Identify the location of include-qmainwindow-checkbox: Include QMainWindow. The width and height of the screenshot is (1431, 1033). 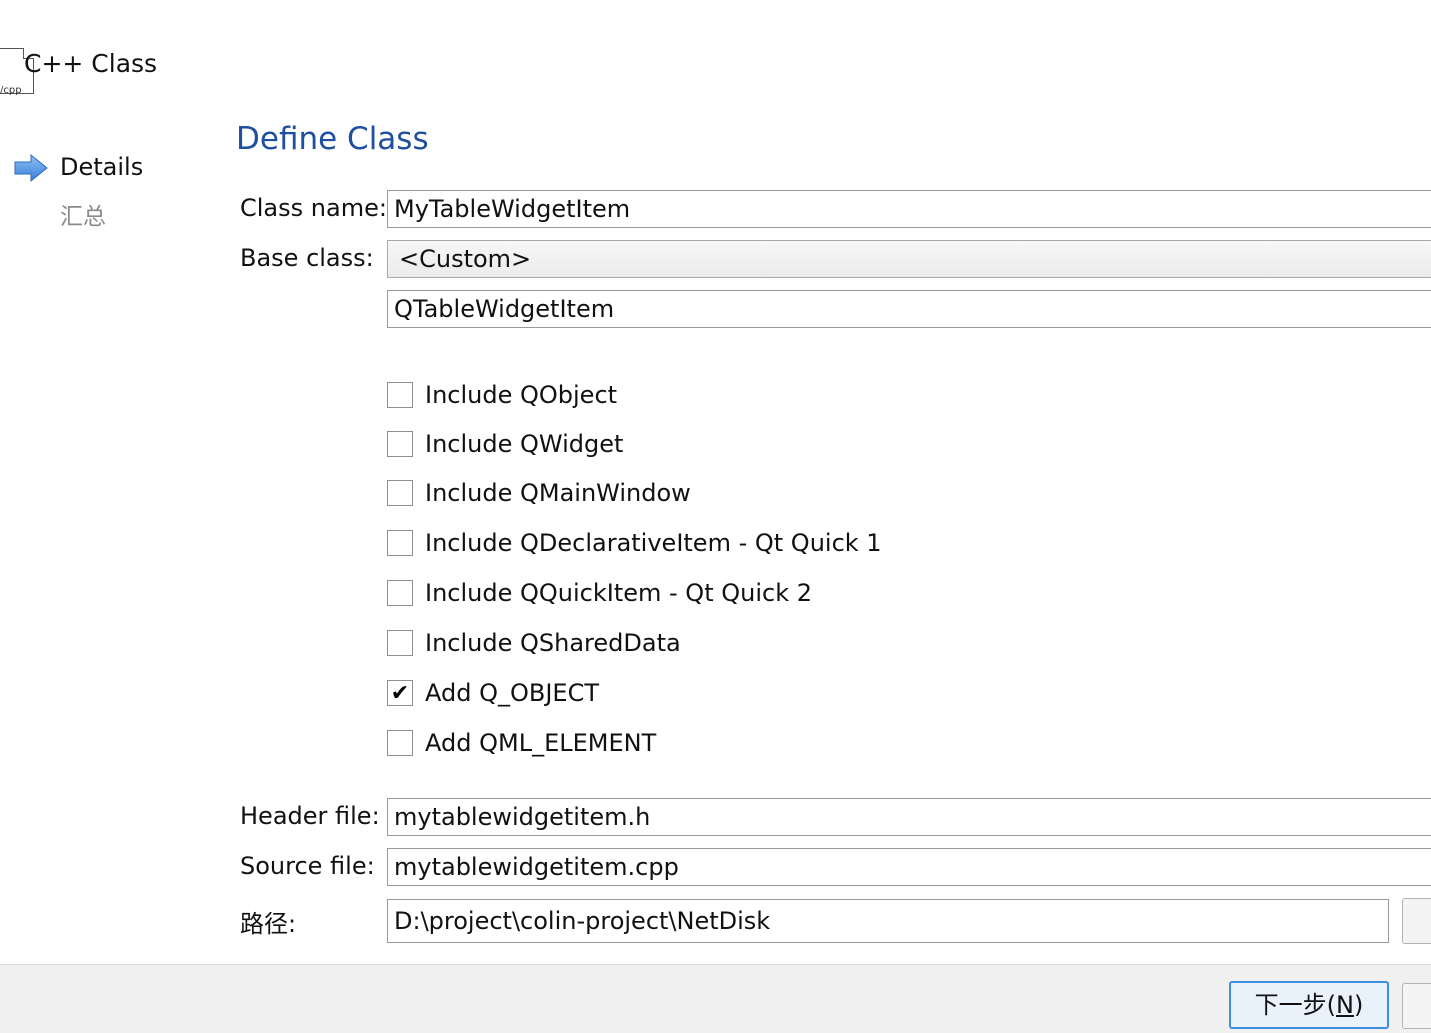
(539, 493).